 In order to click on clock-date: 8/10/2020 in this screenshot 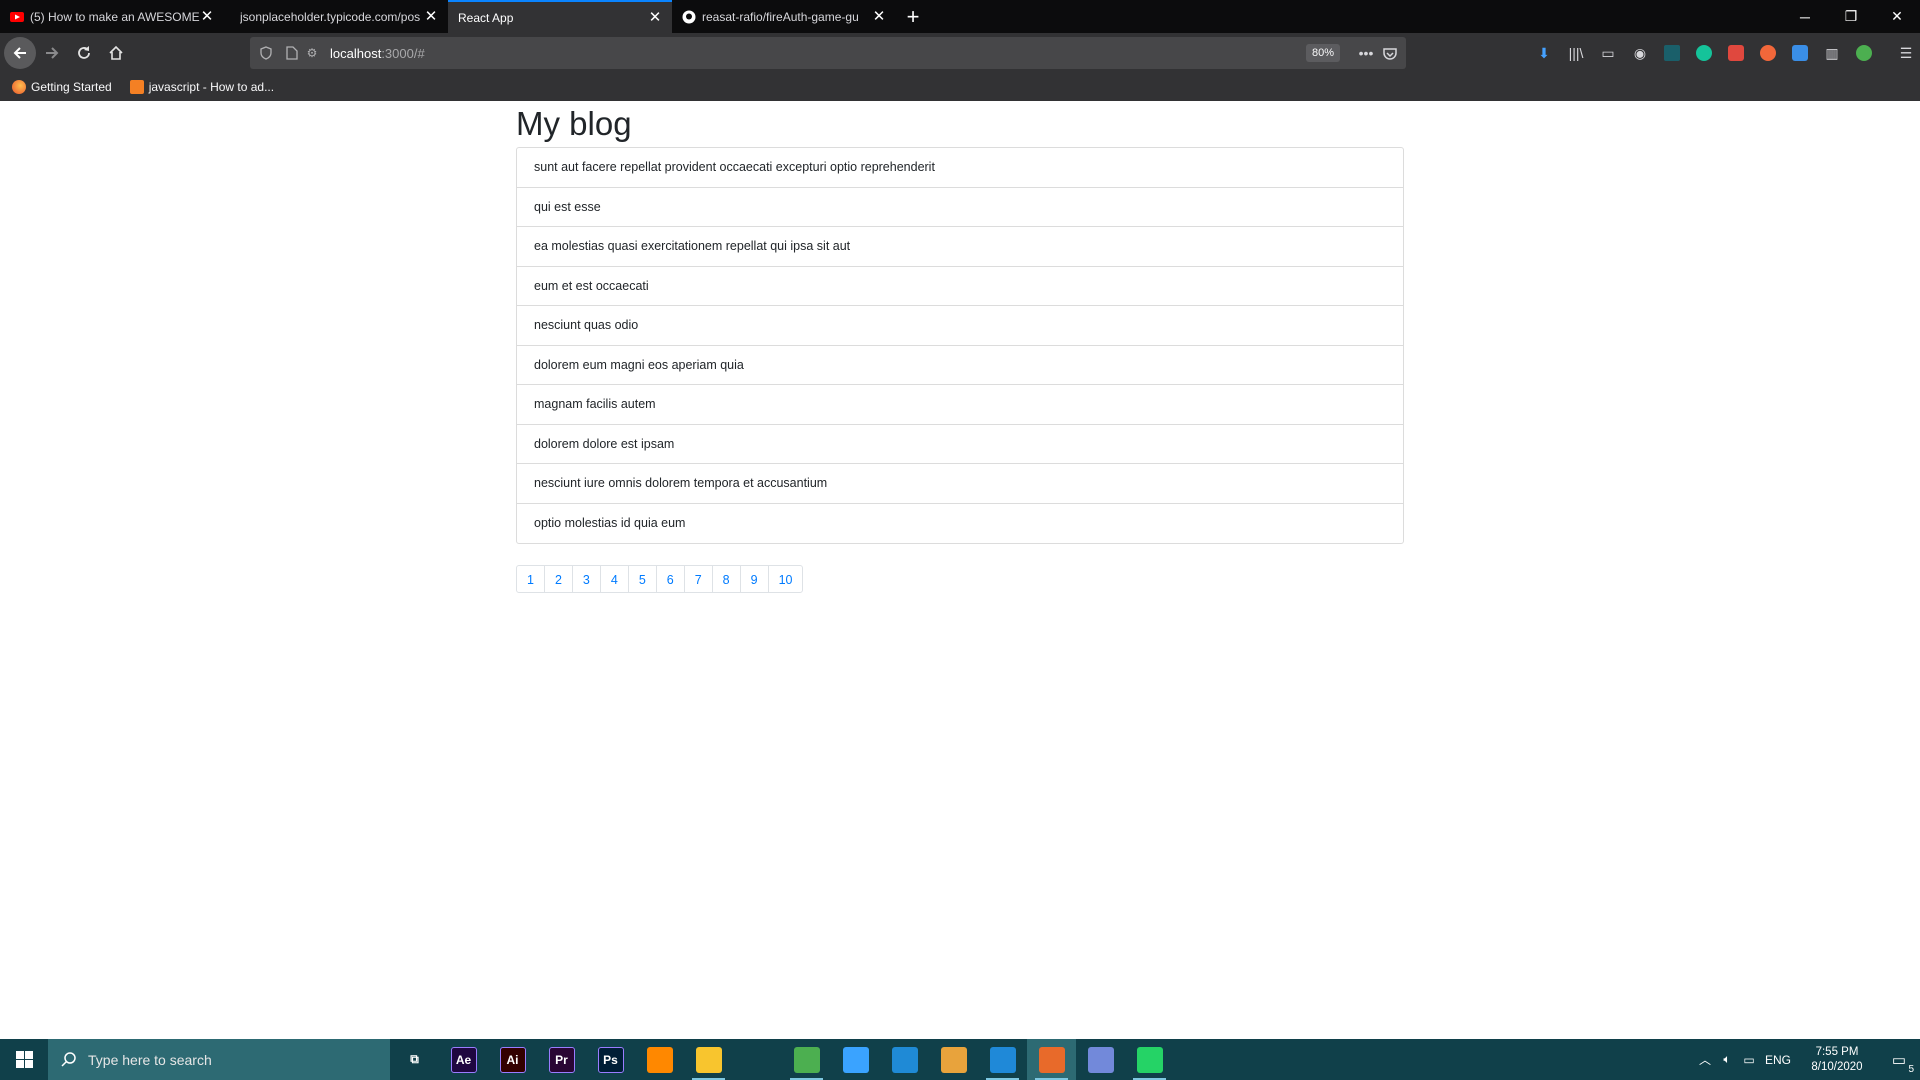, I will do `click(1837, 1066)`.